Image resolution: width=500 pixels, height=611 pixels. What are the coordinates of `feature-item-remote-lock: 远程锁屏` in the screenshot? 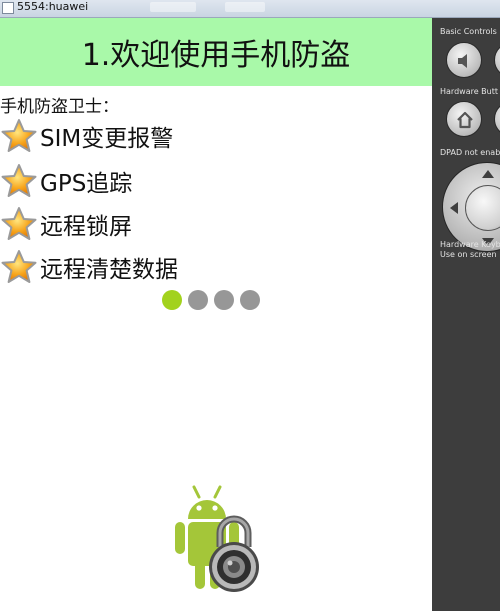 It's located at (66, 224).